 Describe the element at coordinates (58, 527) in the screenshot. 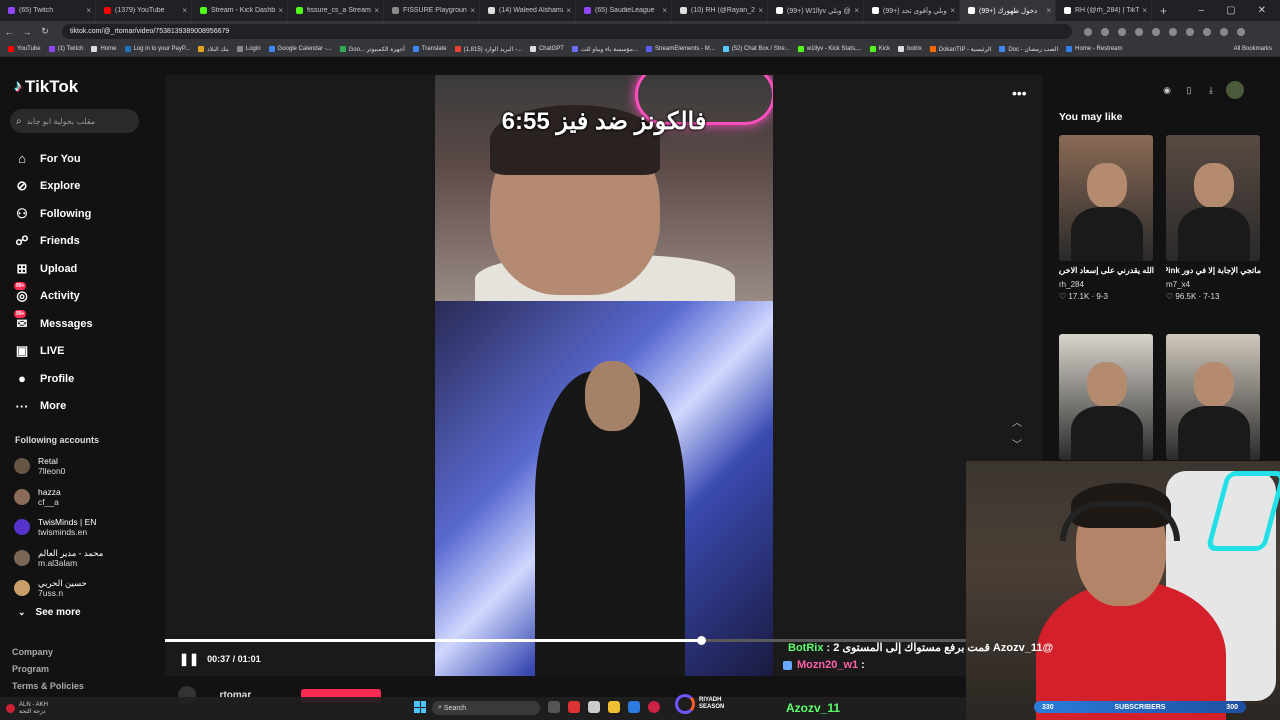

I see `following-account: TwisMinds | EN twisminds.en` at that location.